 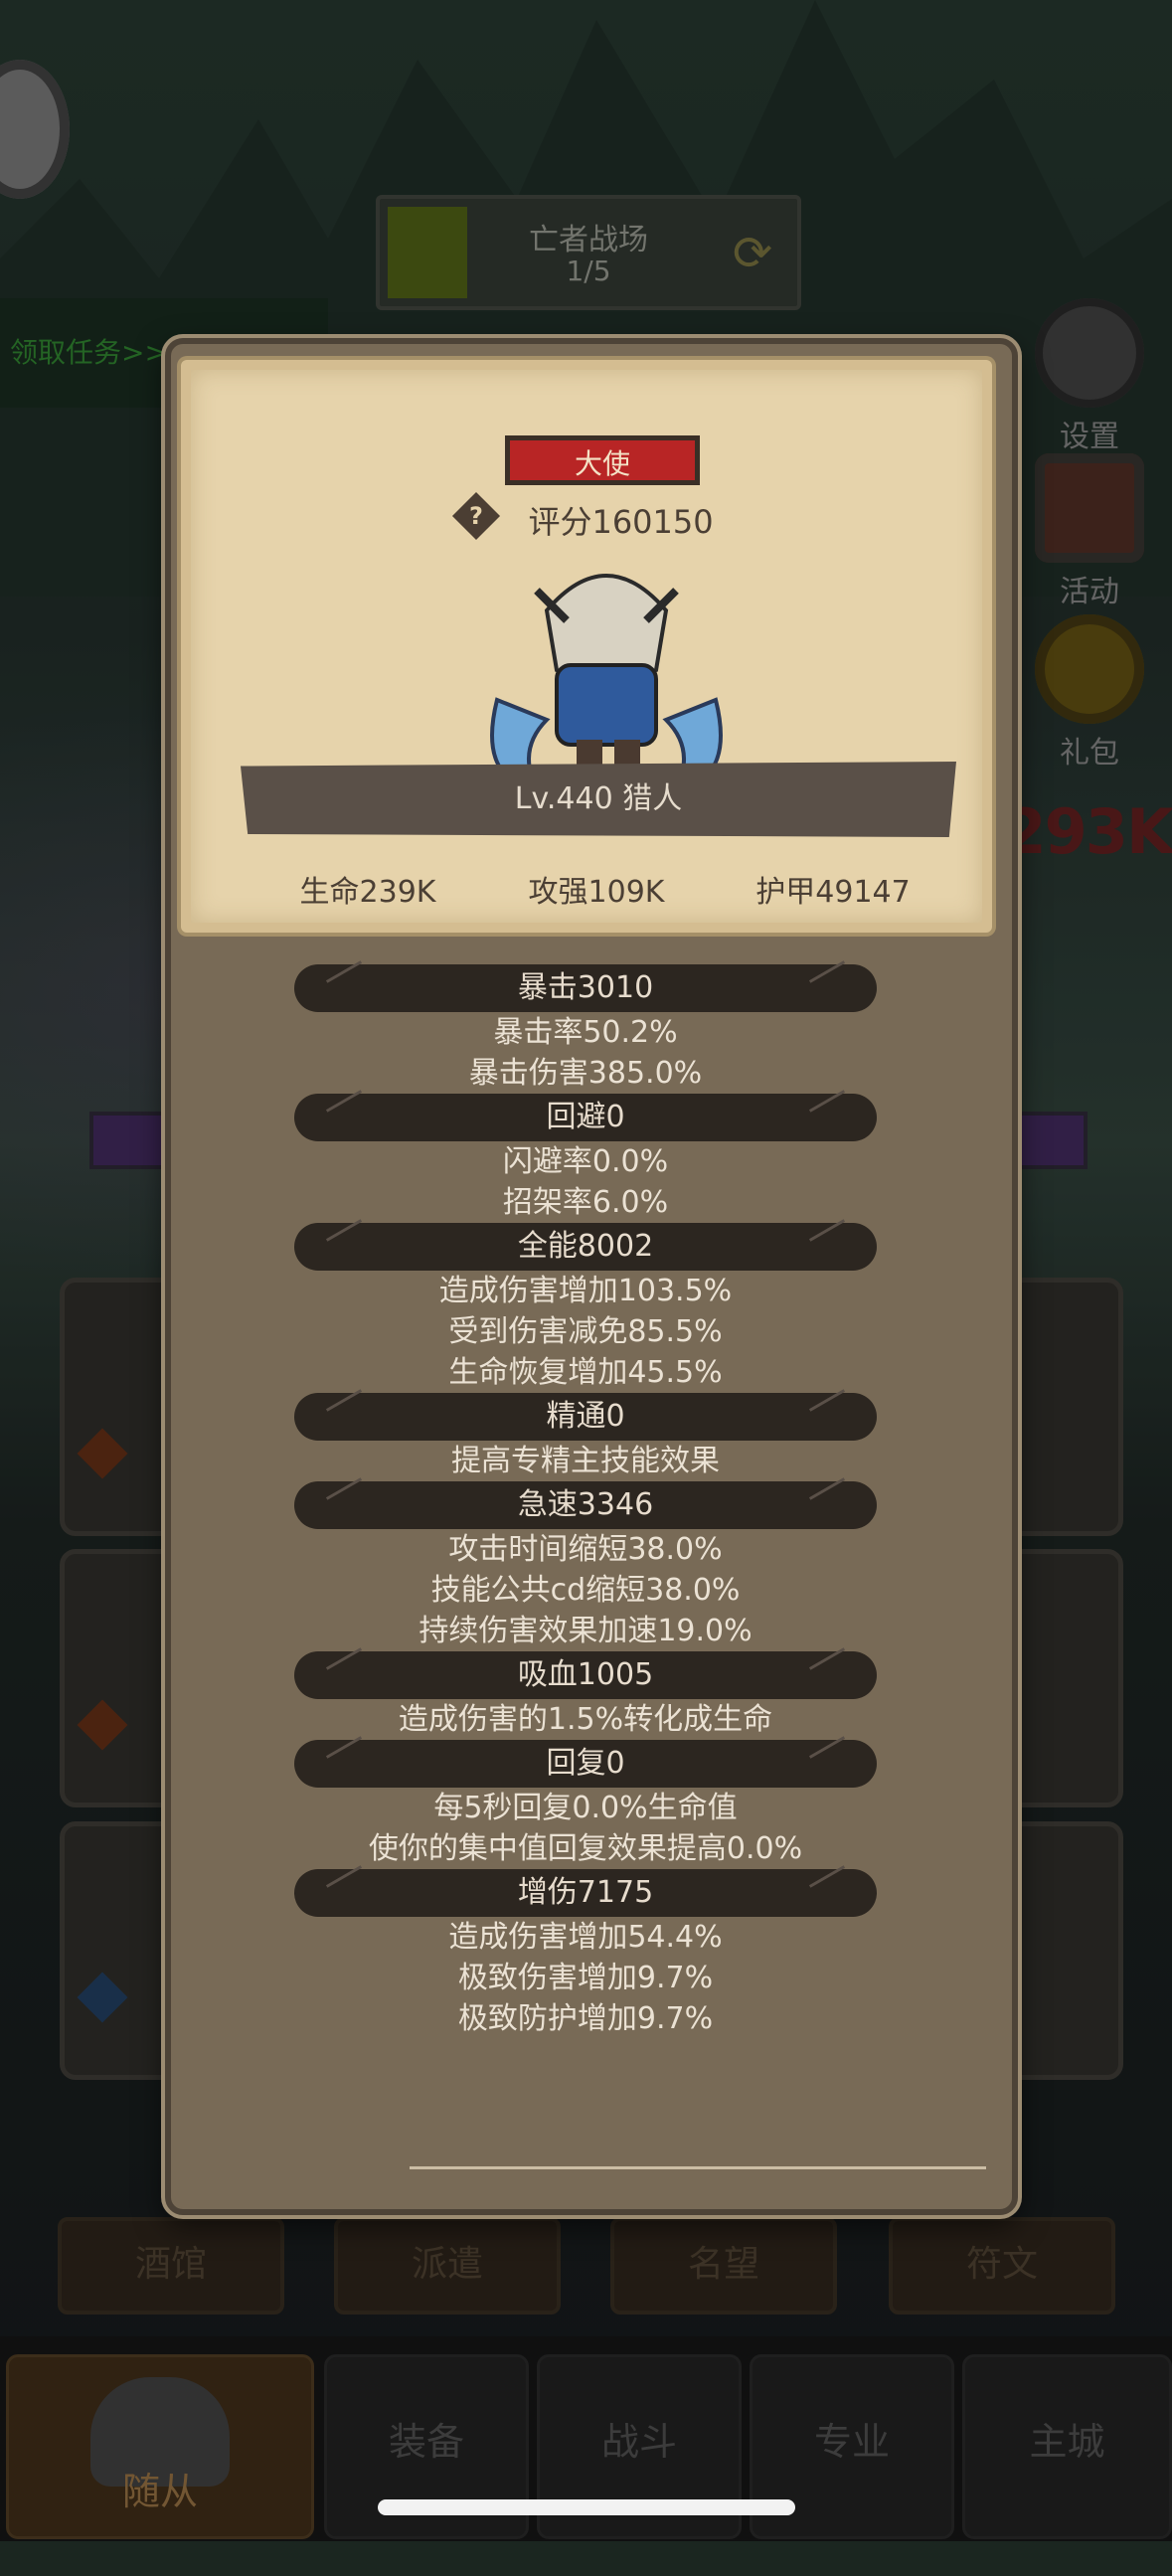 What do you see at coordinates (585, 1291) in the screenshot?
I see `attribute-detail: 造成伤害增加103.5%` at bounding box center [585, 1291].